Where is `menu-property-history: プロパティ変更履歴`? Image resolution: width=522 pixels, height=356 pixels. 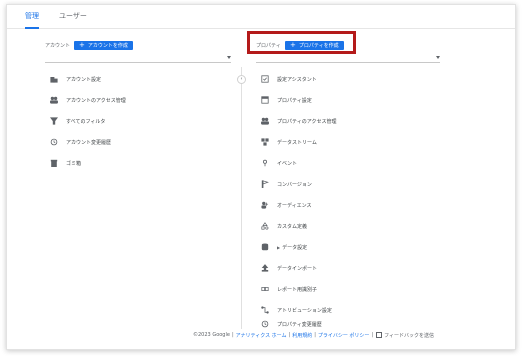 menu-property-history: プロパティ変更履歴 is located at coordinates (291, 324).